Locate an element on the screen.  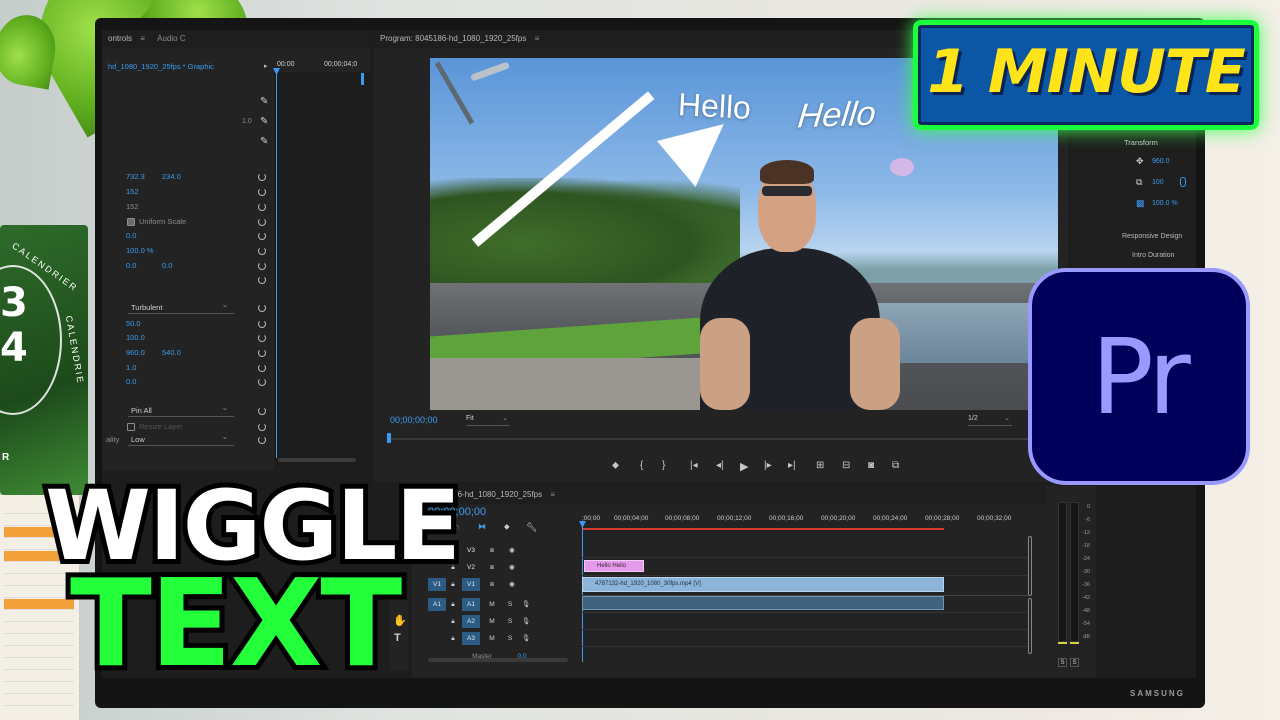
fit-select: Fit ⌄ is located at coordinates (488, 420).